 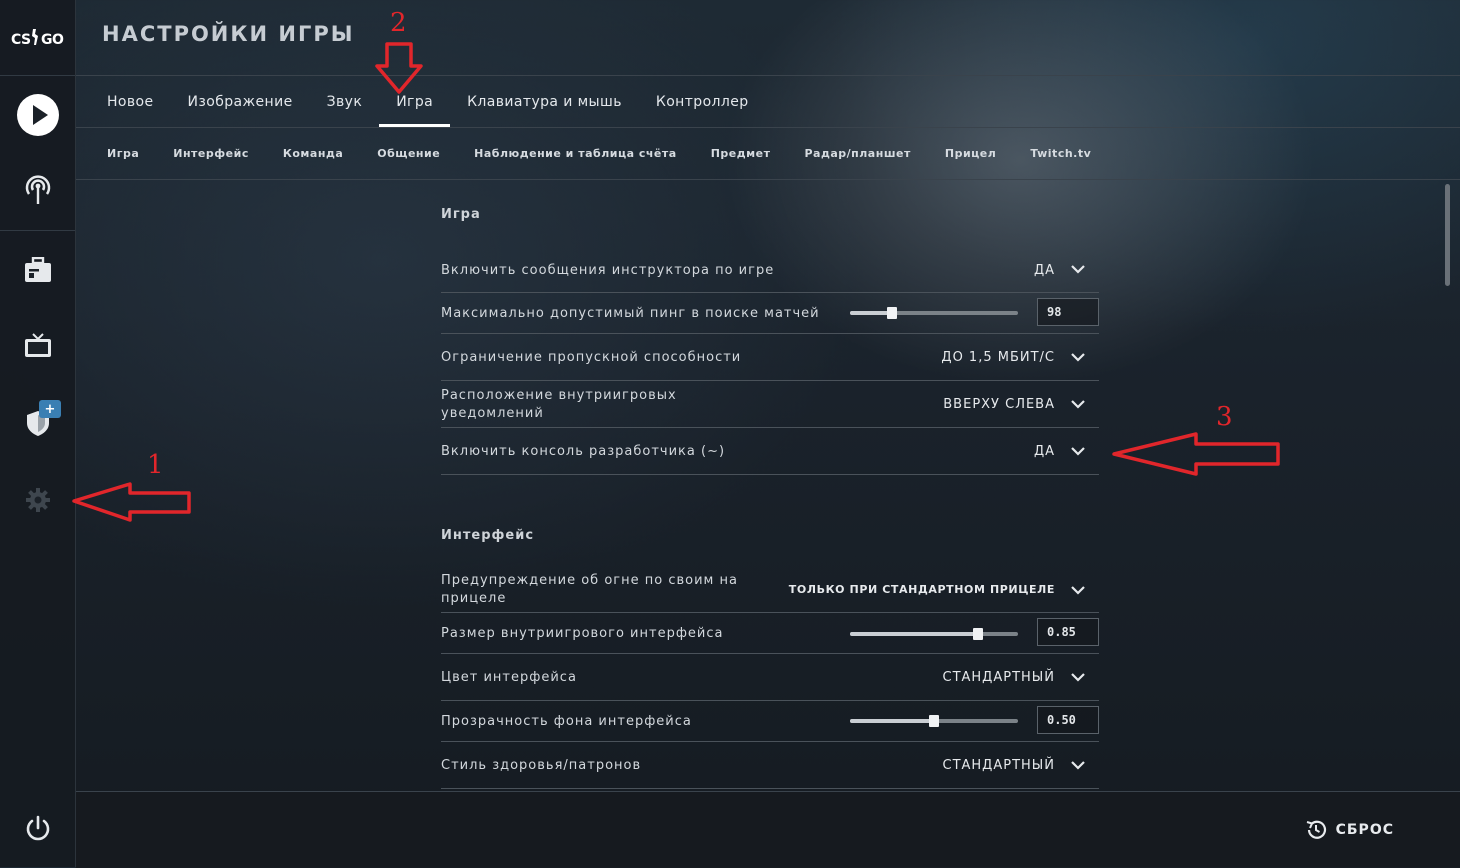 What do you see at coordinates (398, 23) in the screenshot?
I see `annotation-label-2: 2` at bounding box center [398, 23].